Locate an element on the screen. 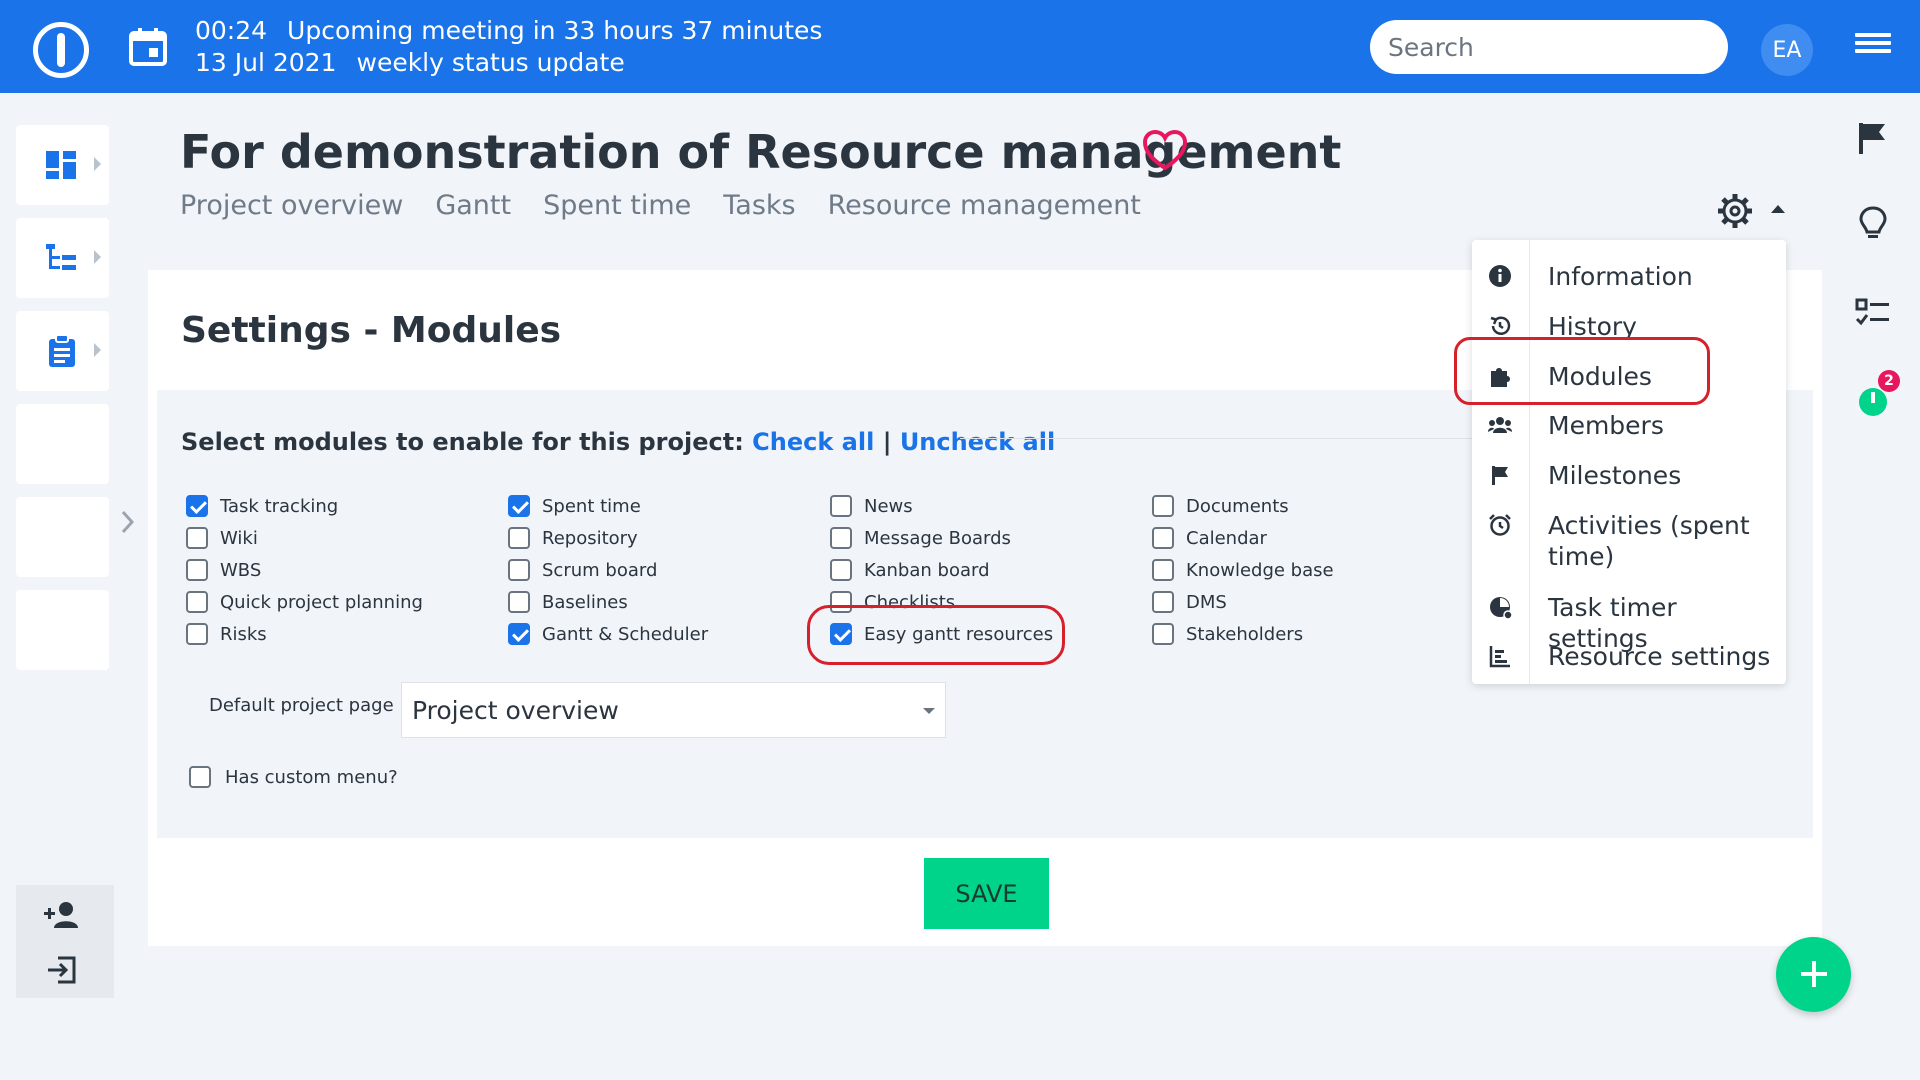 The image size is (1920, 1080). meeting-time: 00:24 is located at coordinates (231, 30).